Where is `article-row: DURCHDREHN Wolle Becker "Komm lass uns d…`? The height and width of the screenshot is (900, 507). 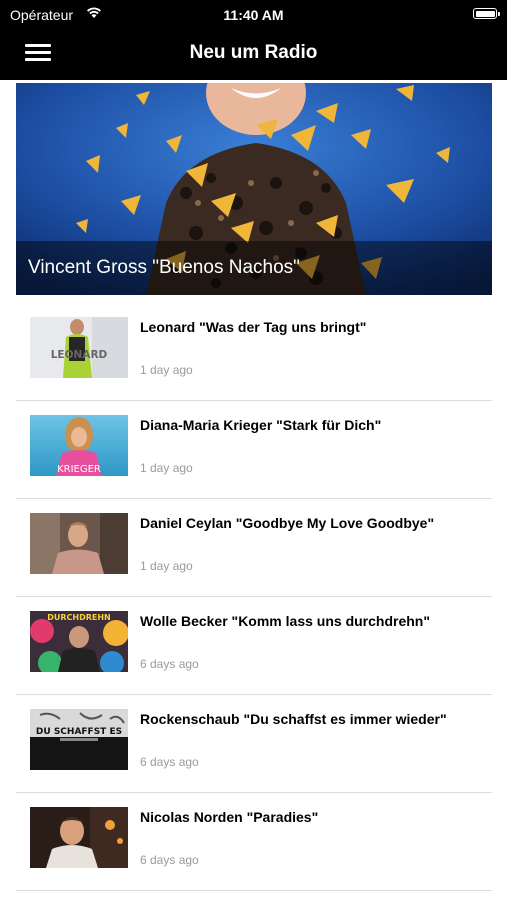
article-row: DURCHDREHN Wolle Becker "Komm lass uns d… is located at coordinates (254, 646).